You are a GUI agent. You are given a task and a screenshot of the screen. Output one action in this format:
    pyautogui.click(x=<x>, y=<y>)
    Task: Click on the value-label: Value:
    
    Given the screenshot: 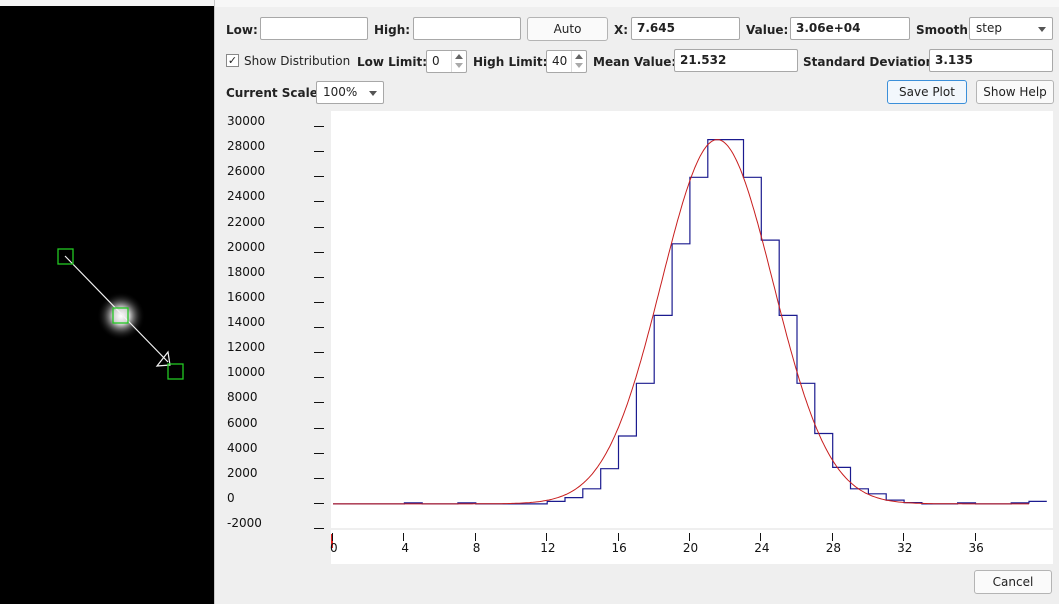 What is the action you would take?
    pyautogui.click(x=767, y=30)
    